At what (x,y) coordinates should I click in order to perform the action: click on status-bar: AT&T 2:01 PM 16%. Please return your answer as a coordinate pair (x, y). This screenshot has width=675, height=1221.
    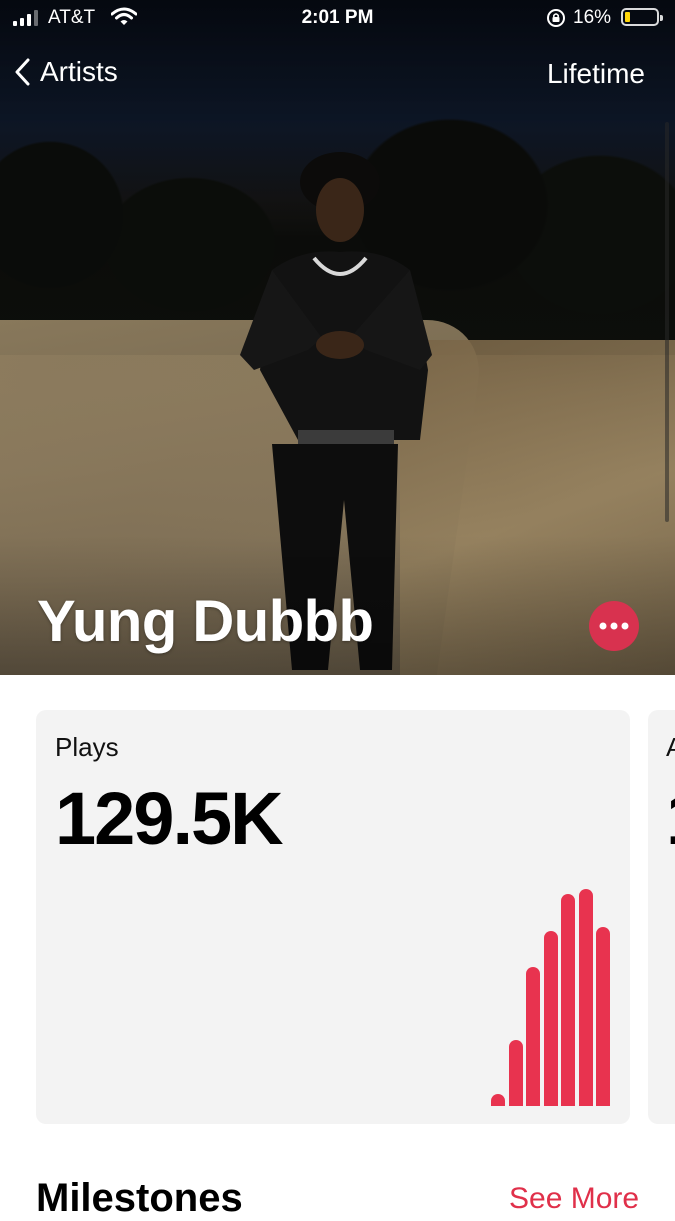
    Looking at the image, I should click on (337, 20).